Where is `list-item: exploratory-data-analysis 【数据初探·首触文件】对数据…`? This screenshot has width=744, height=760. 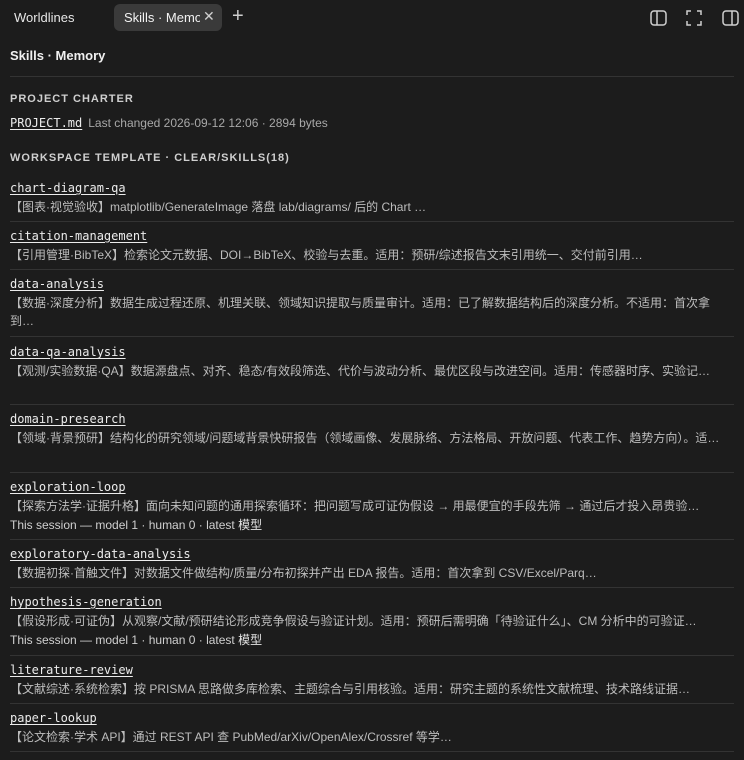 list-item: exploratory-data-analysis 【数据初探·首触文件】对数据… is located at coordinates (372, 563).